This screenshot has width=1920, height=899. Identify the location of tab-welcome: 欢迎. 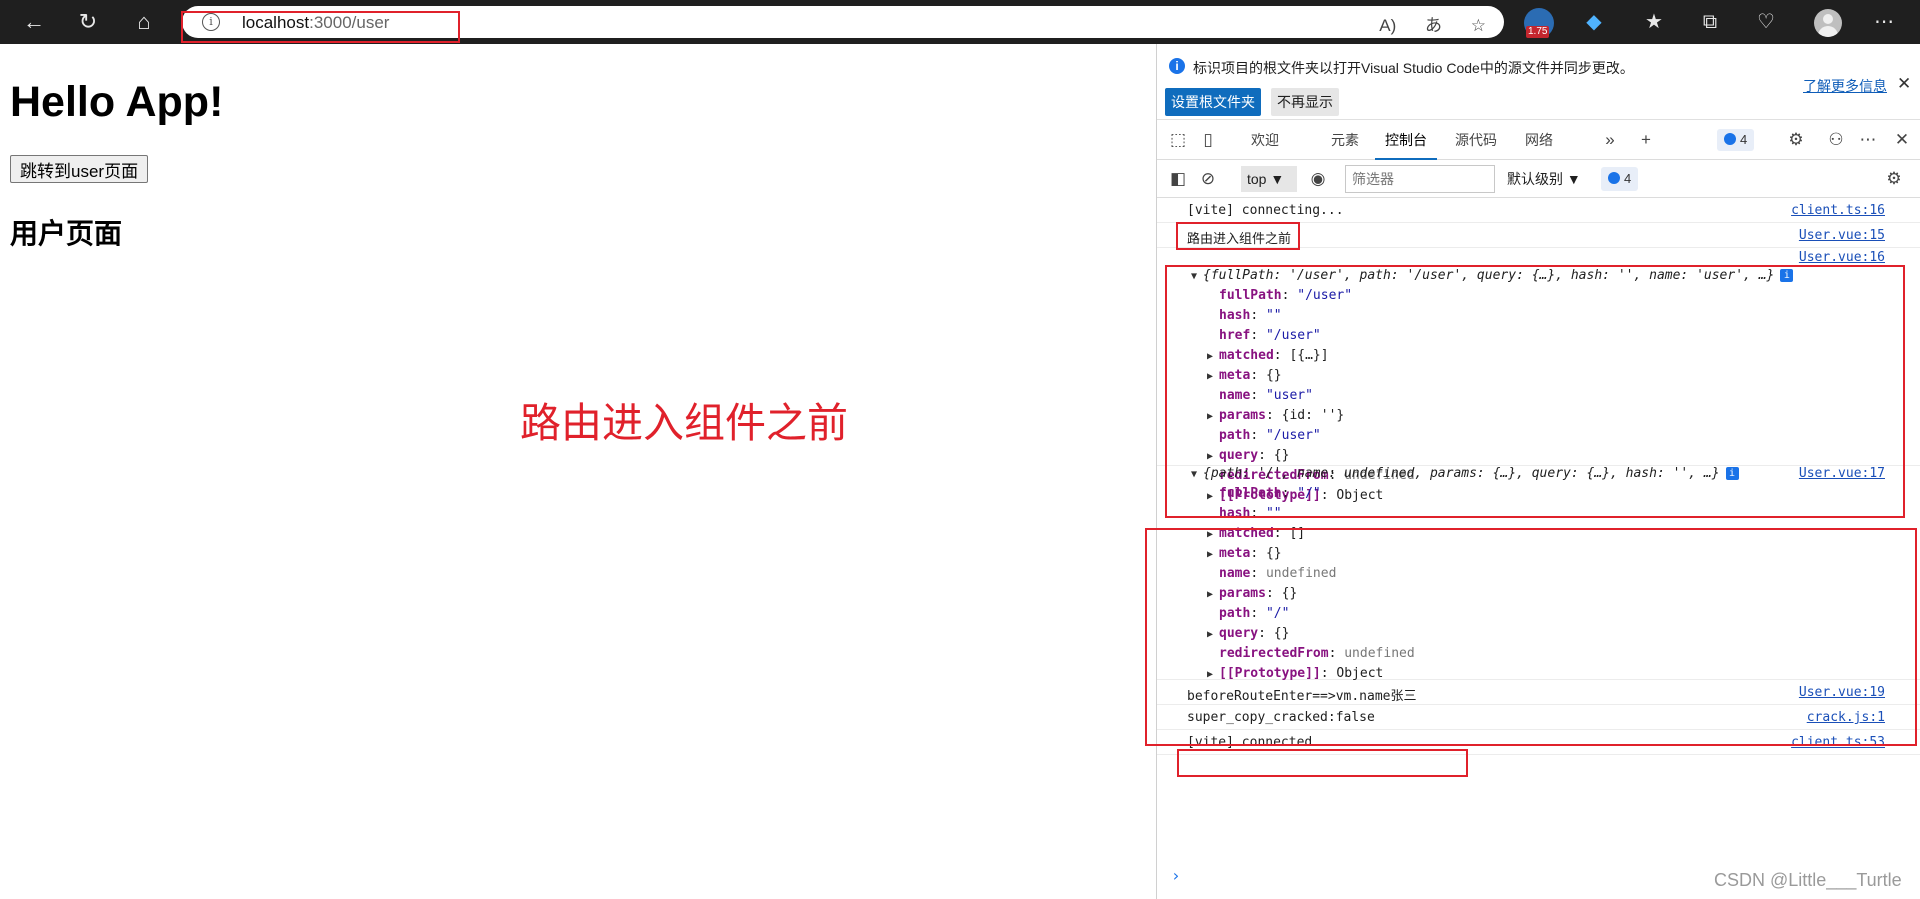
(1265, 140).